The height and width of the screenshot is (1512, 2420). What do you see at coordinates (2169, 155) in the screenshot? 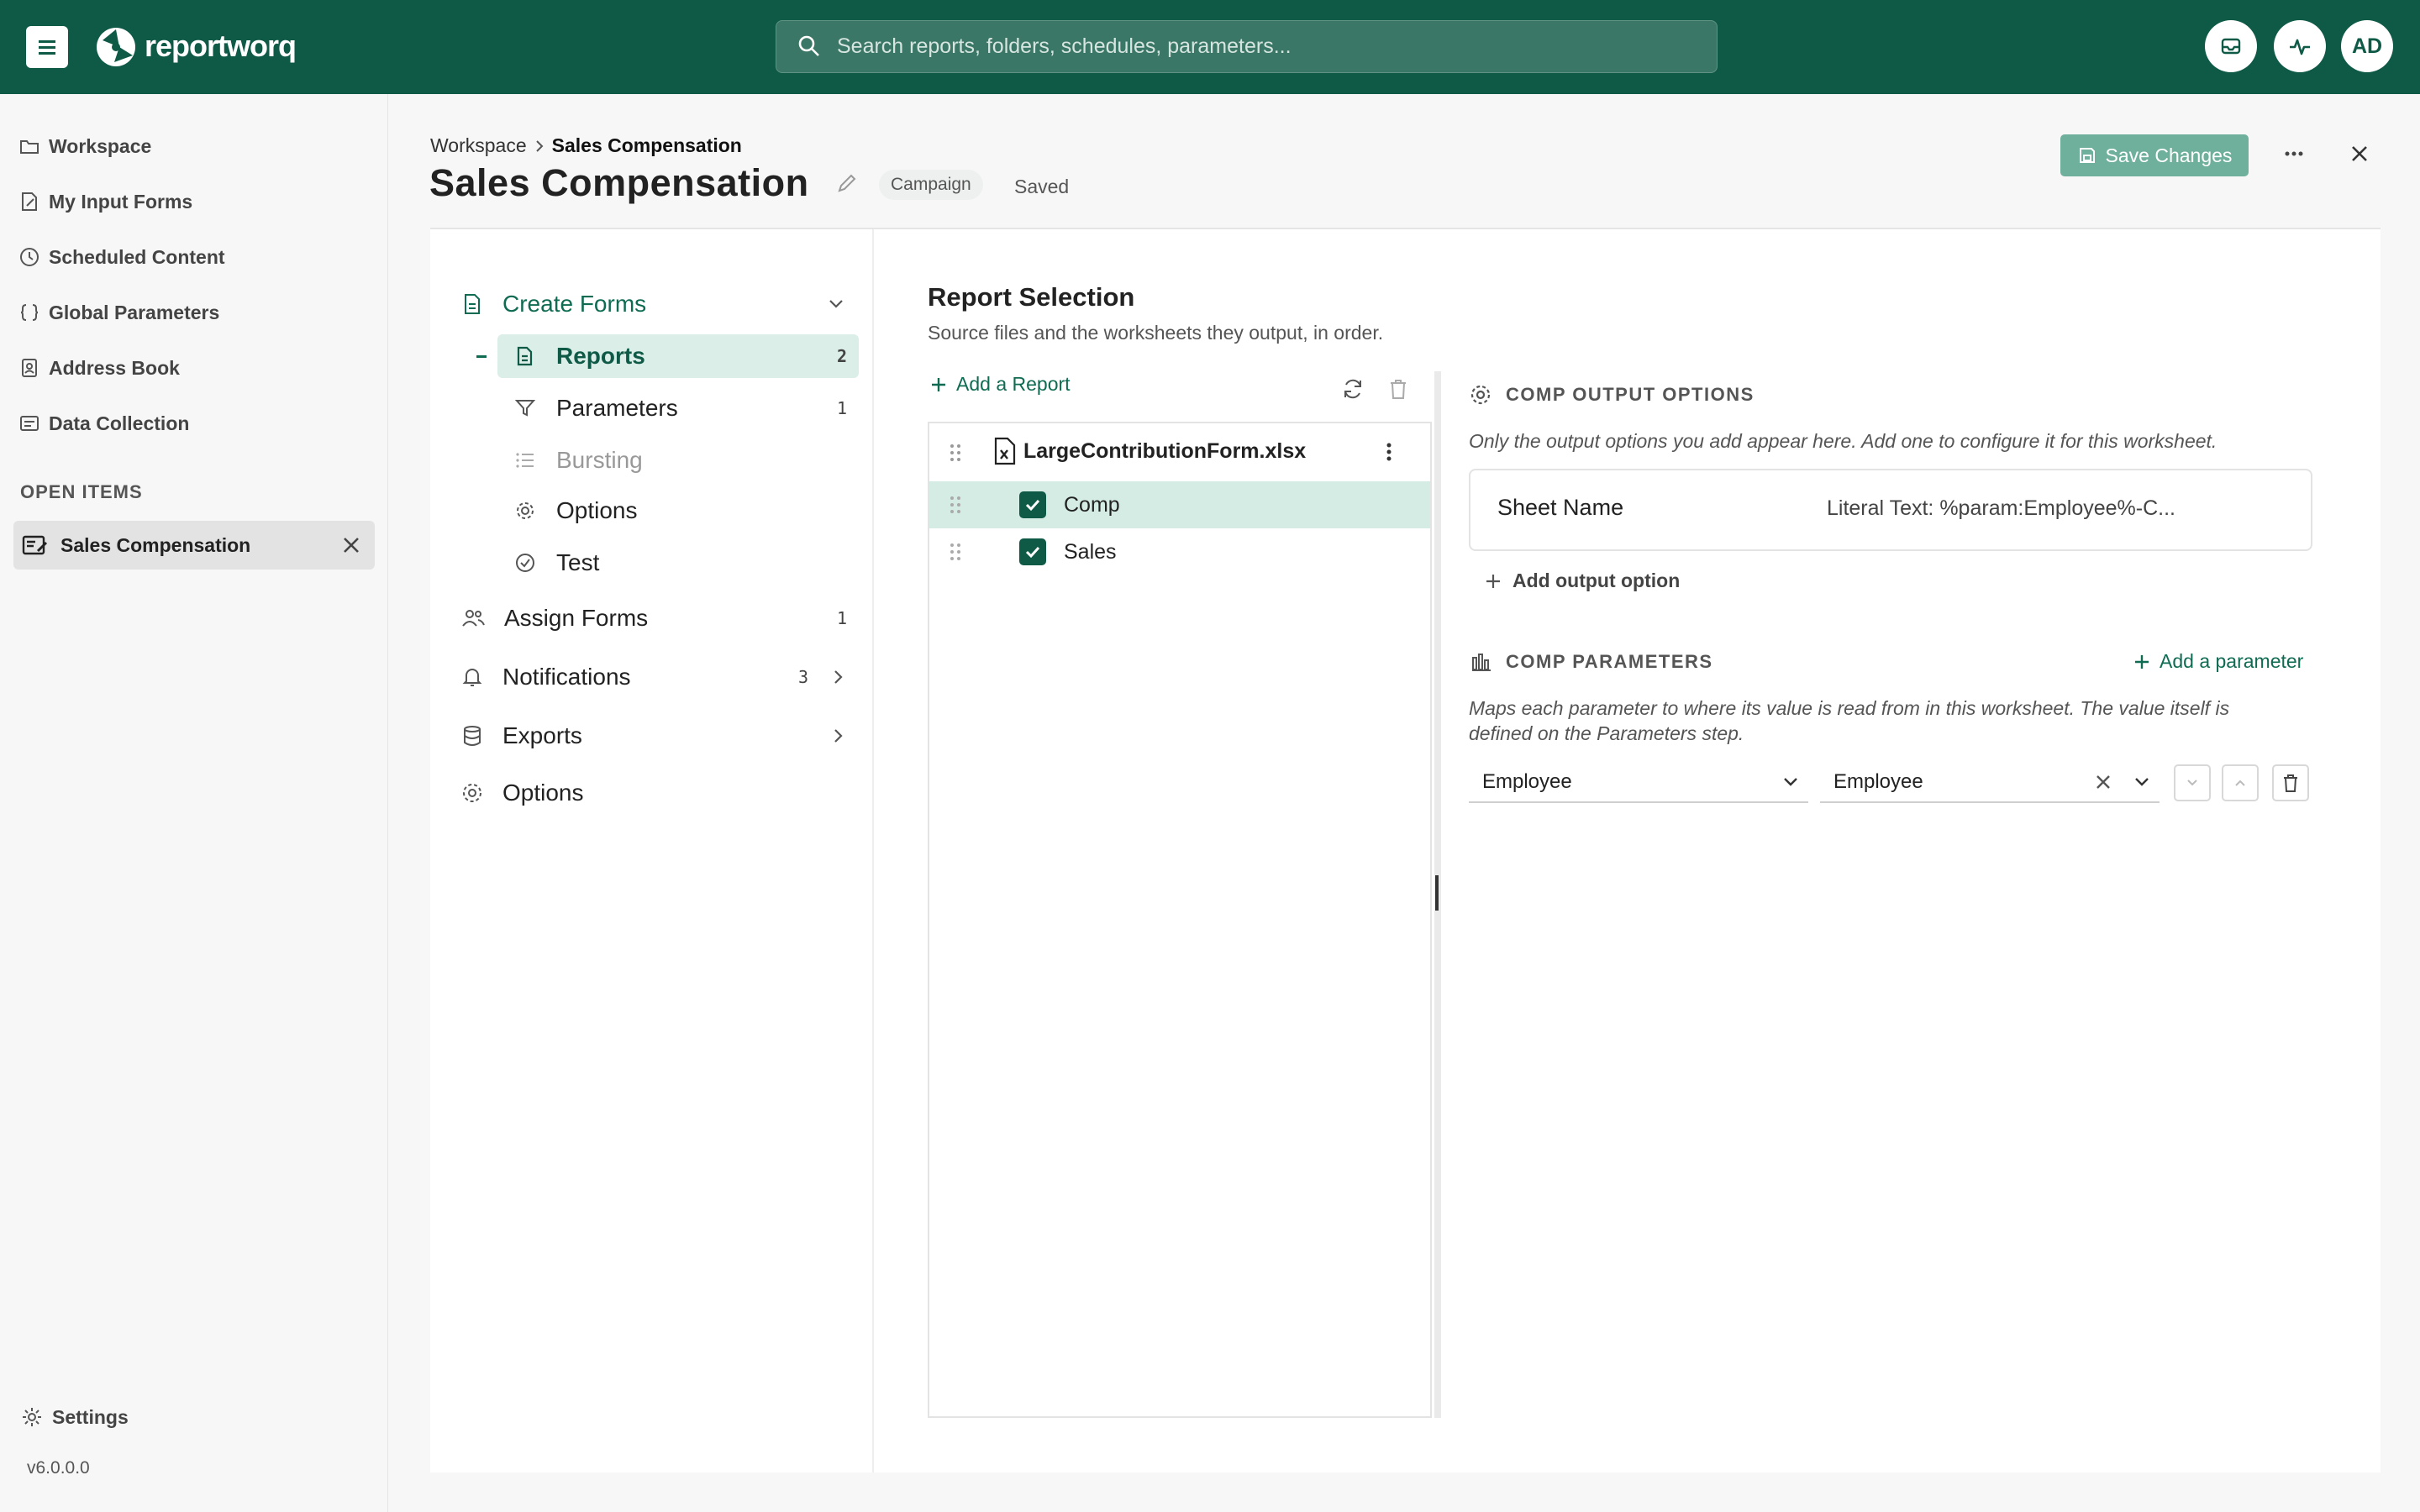
I see `save-label: Save Changes` at bounding box center [2169, 155].